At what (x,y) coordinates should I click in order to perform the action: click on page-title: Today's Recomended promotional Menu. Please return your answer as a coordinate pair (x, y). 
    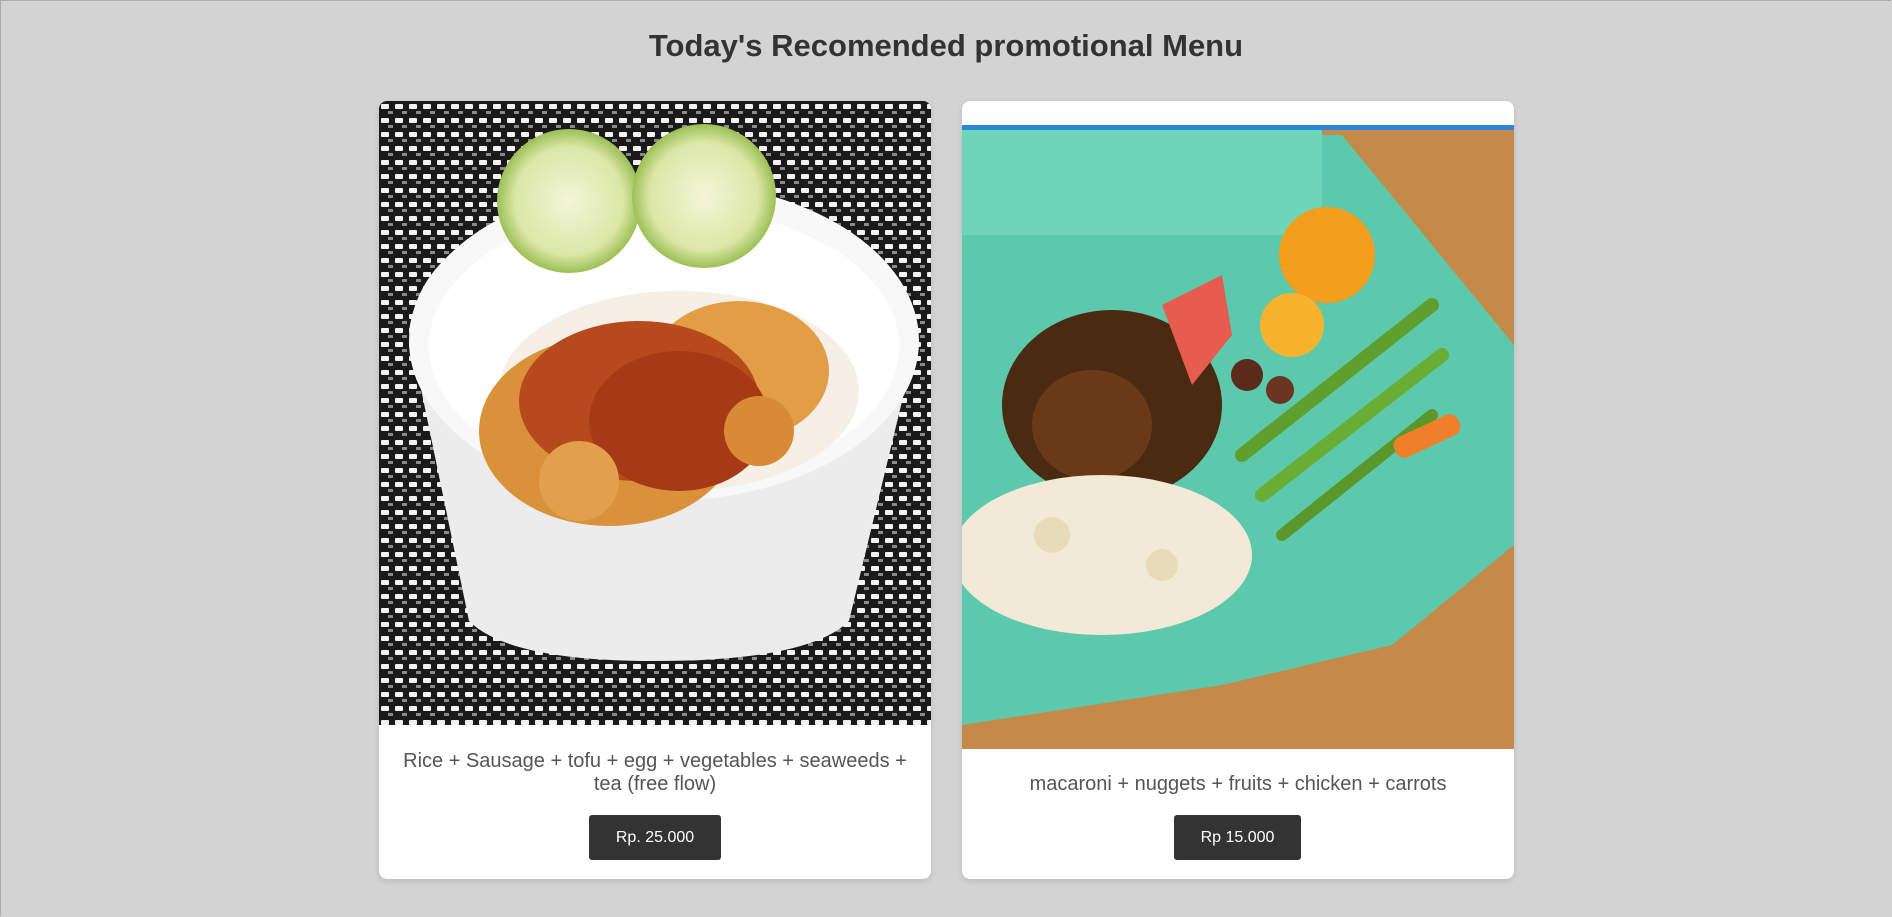
    Looking at the image, I should click on (946, 45).